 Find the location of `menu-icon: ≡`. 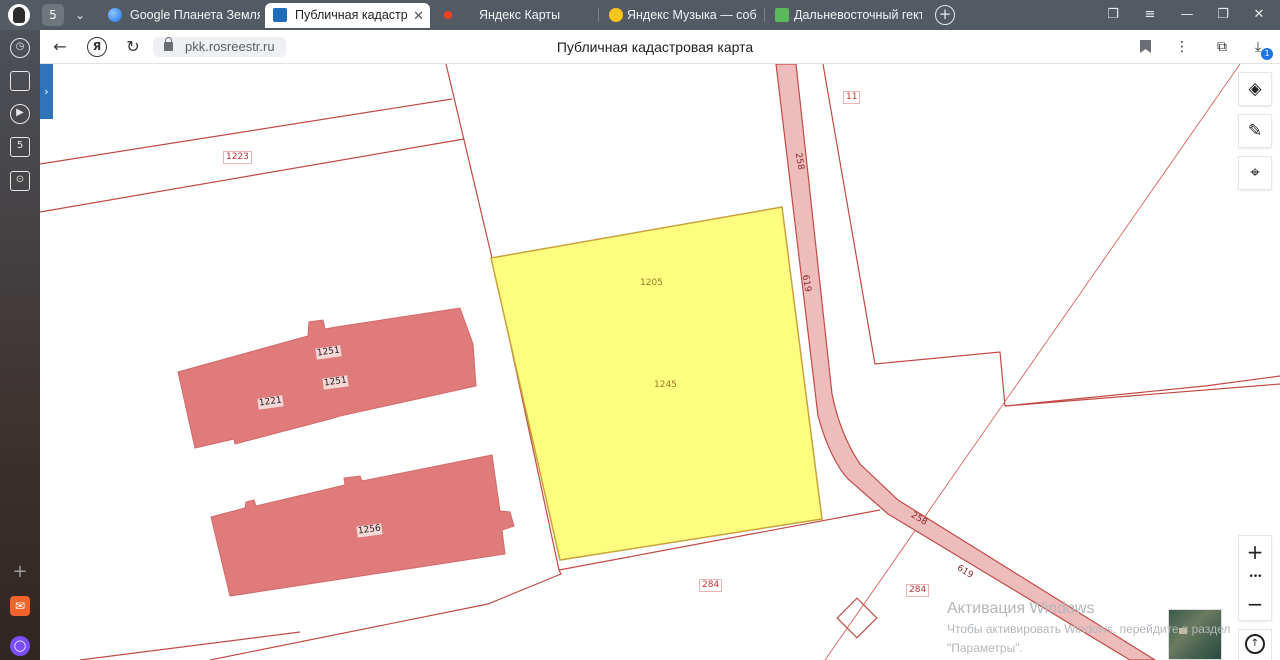

menu-icon: ≡ is located at coordinates (1150, 15).